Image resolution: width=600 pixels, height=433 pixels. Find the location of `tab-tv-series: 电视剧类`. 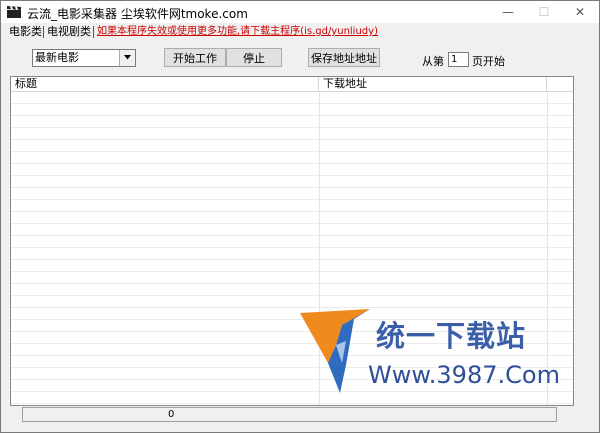

tab-tv-series: 电视剧类 is located at coordinates (69, 32).